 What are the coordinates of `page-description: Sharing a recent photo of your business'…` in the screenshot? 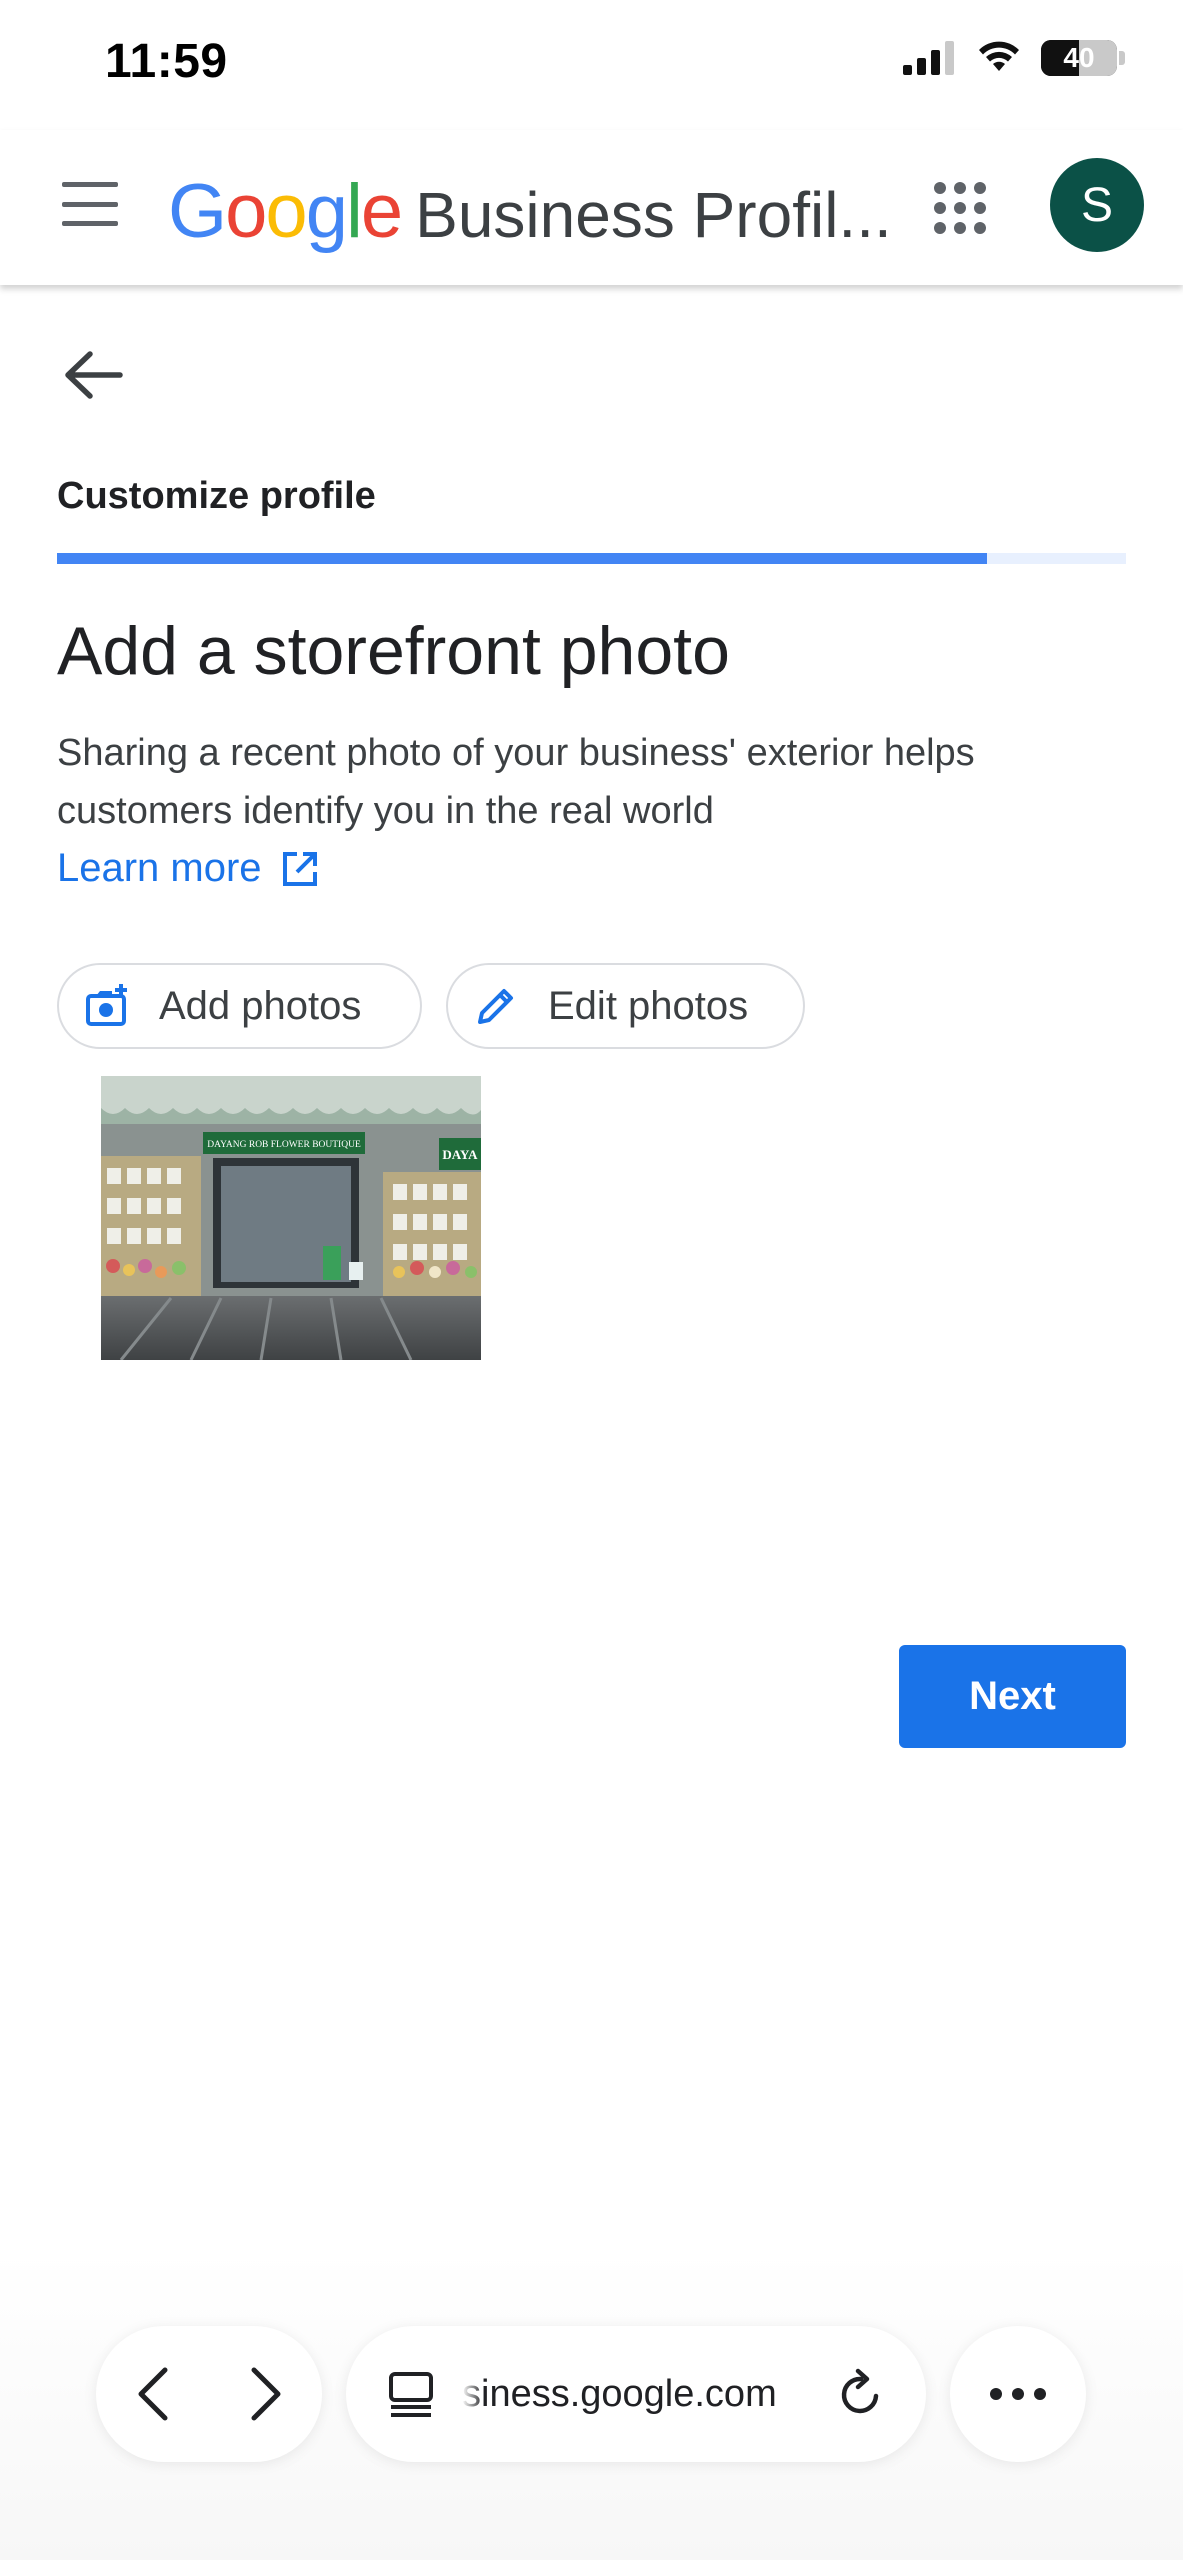 It's located at (516, 782).